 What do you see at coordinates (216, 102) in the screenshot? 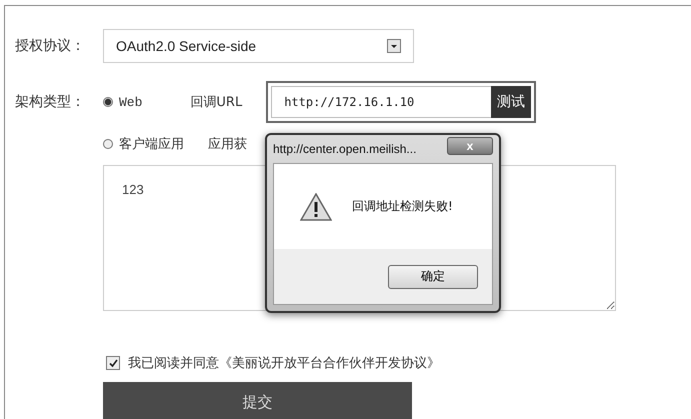
I see `field-label: 回调URL` at bounding box center [216, 102].